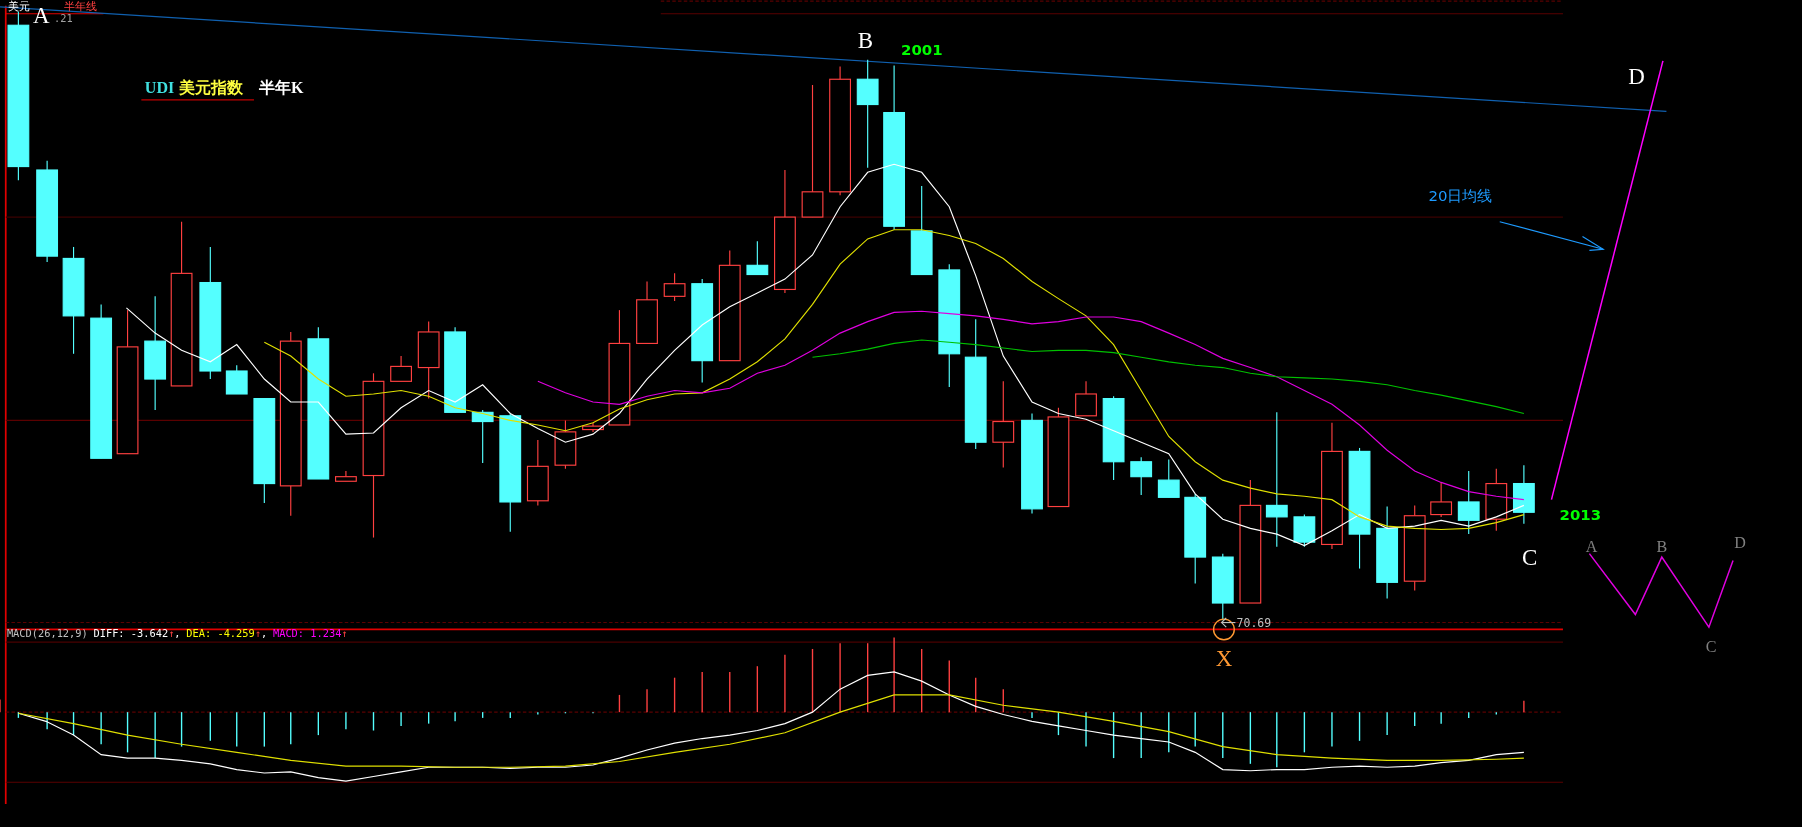 The height and width of the screenshot is (827, 1802). I want to click on arrow, so click(1228, 622).